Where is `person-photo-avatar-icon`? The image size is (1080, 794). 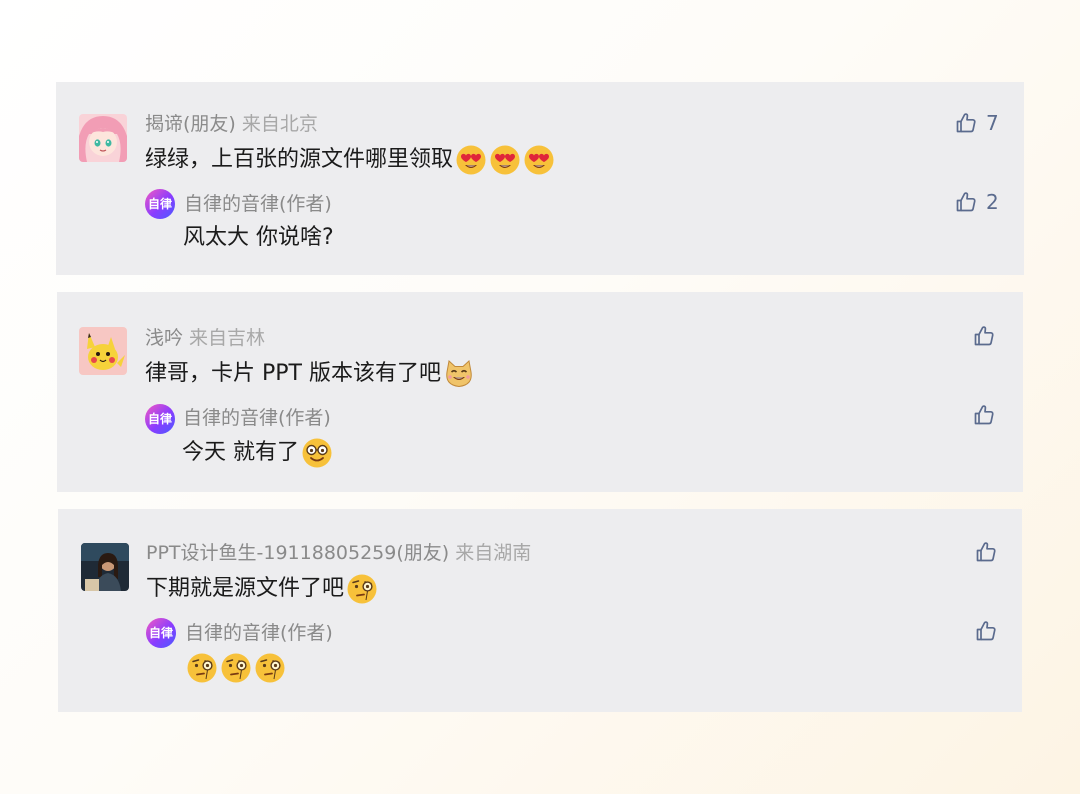
person-photo-avatar-icon is located at coordinates (105, 567).